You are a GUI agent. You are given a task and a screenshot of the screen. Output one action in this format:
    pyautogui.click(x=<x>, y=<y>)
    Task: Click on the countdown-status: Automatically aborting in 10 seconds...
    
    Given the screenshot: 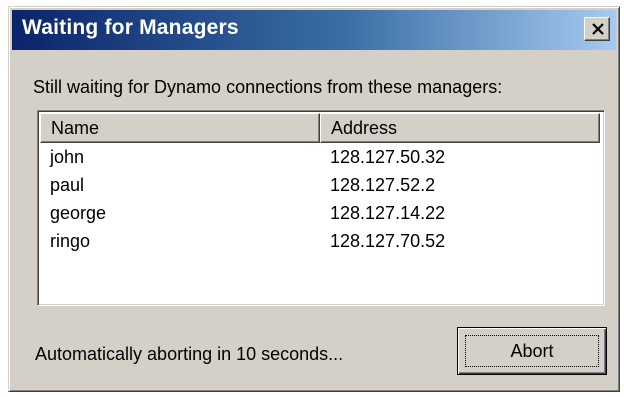 What is the action you would take?
    pyautogui.click(x=189, y=354)
    